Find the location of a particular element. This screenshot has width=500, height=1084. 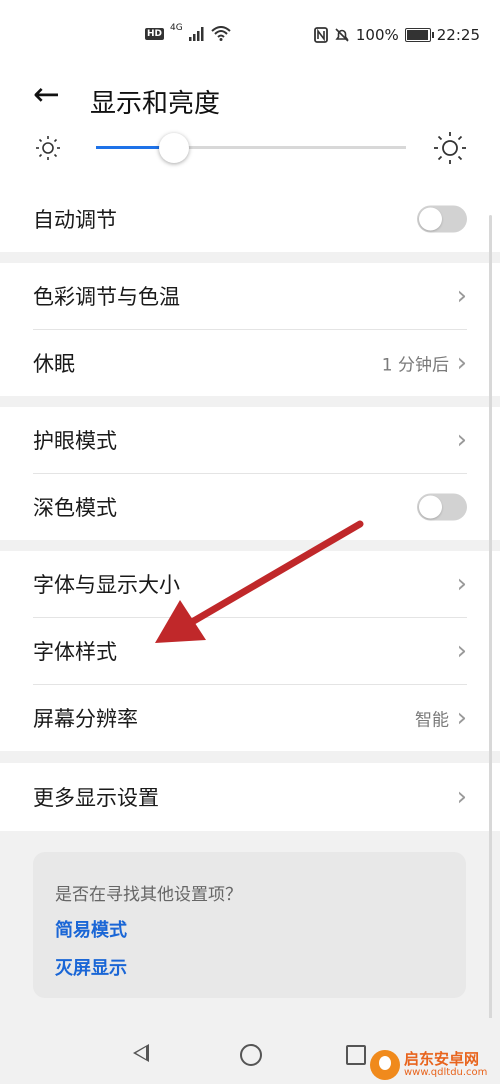

always-on-display-link: 灭屏显示 is located at coordinates (91, 967).